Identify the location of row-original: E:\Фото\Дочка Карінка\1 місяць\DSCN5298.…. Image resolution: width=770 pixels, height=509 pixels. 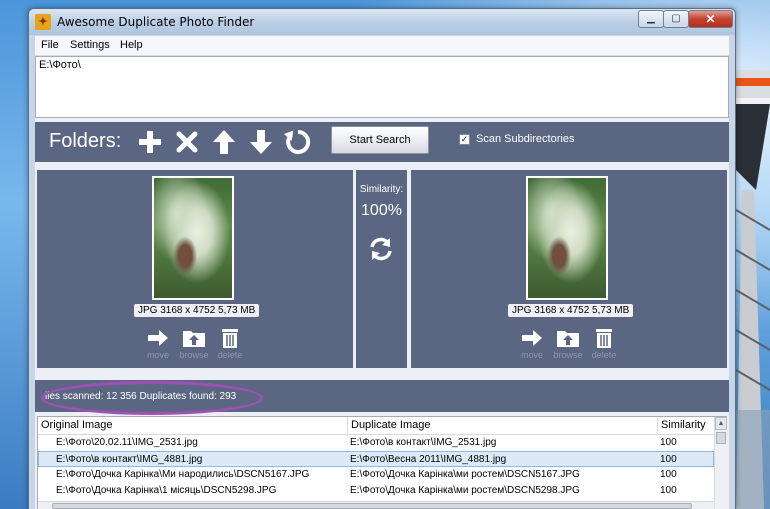
(166, 490).